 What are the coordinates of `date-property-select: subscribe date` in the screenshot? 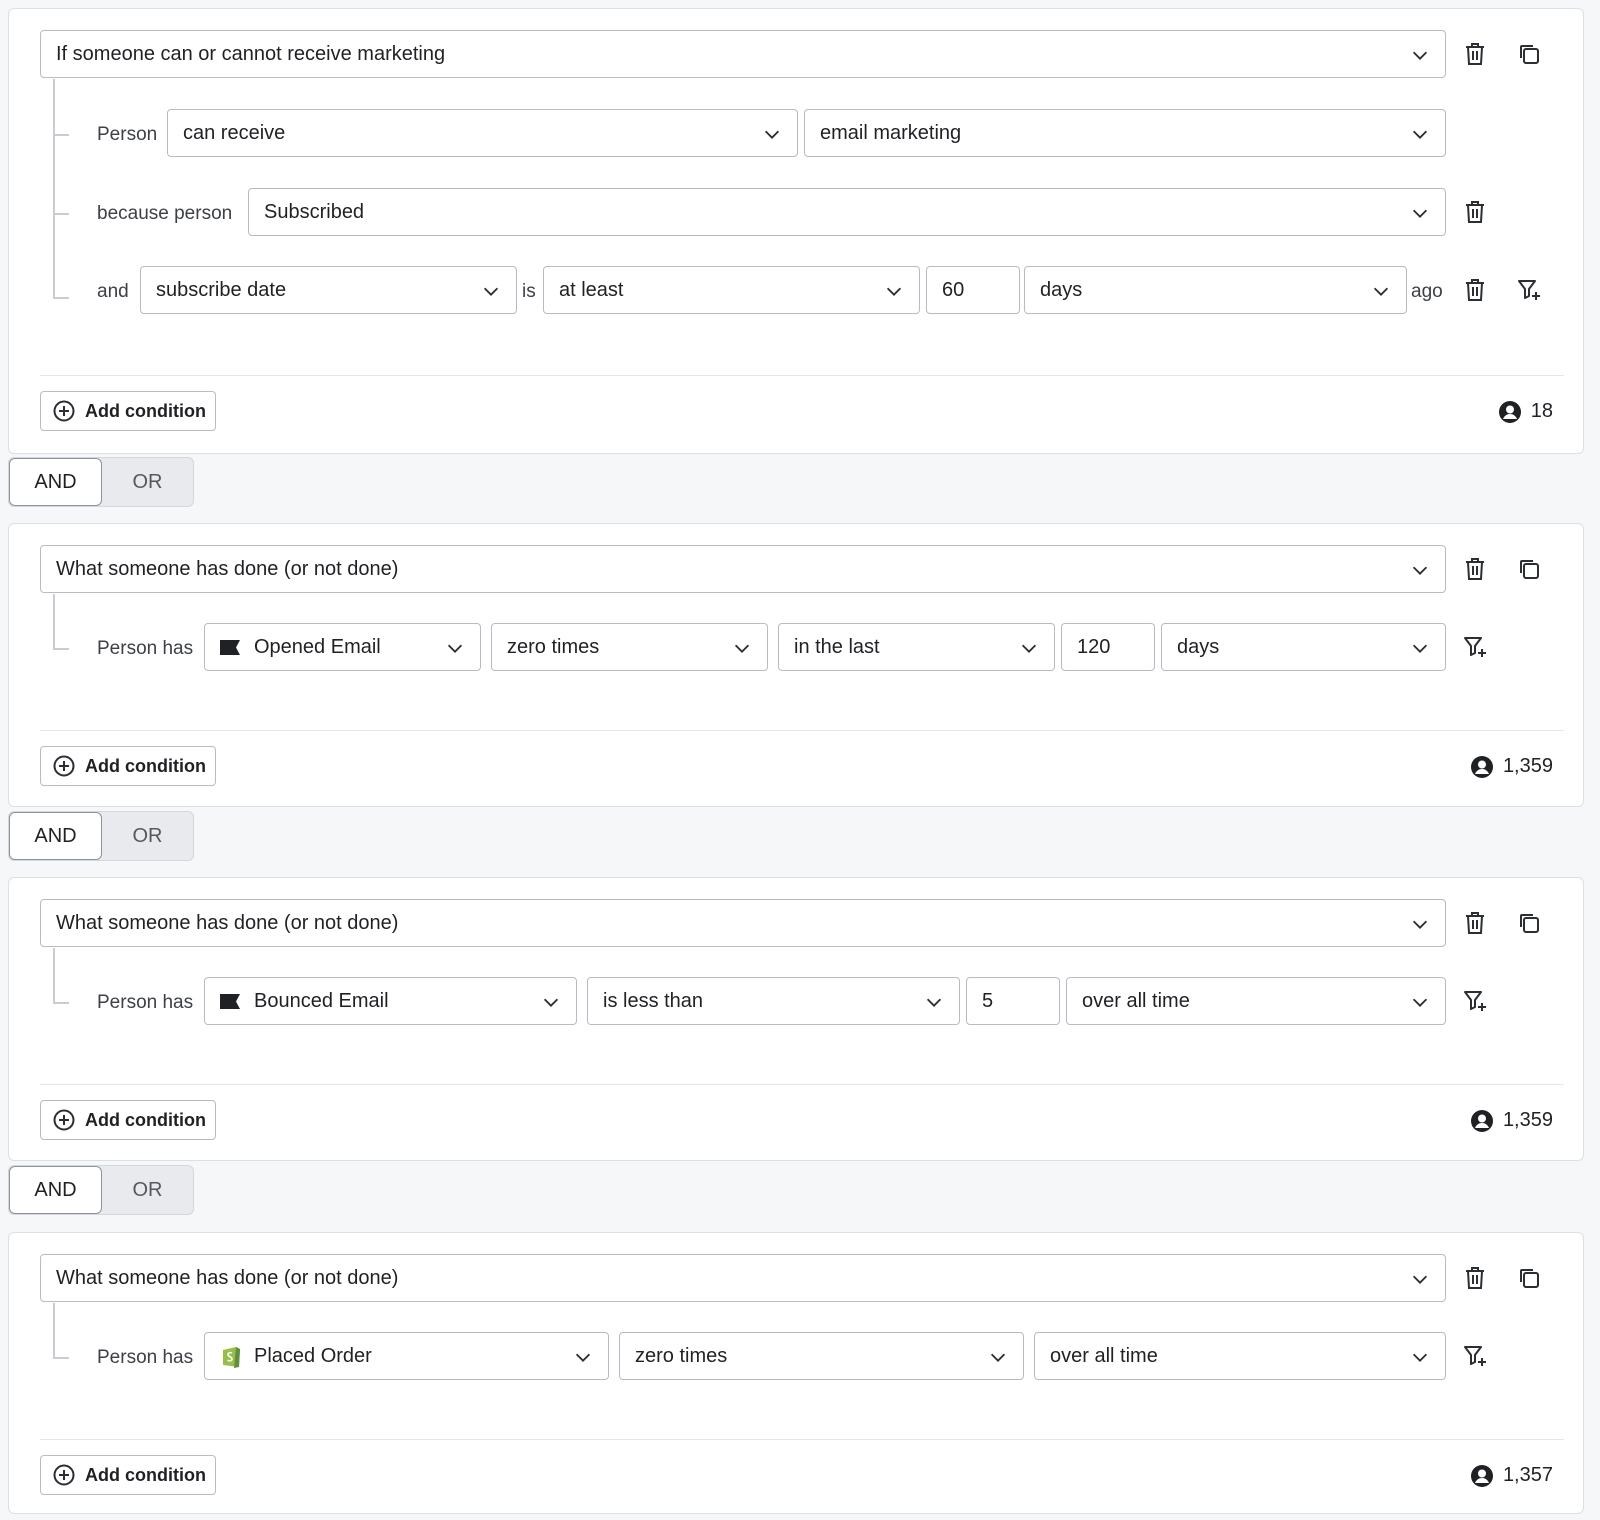 It's located at (328, 290).